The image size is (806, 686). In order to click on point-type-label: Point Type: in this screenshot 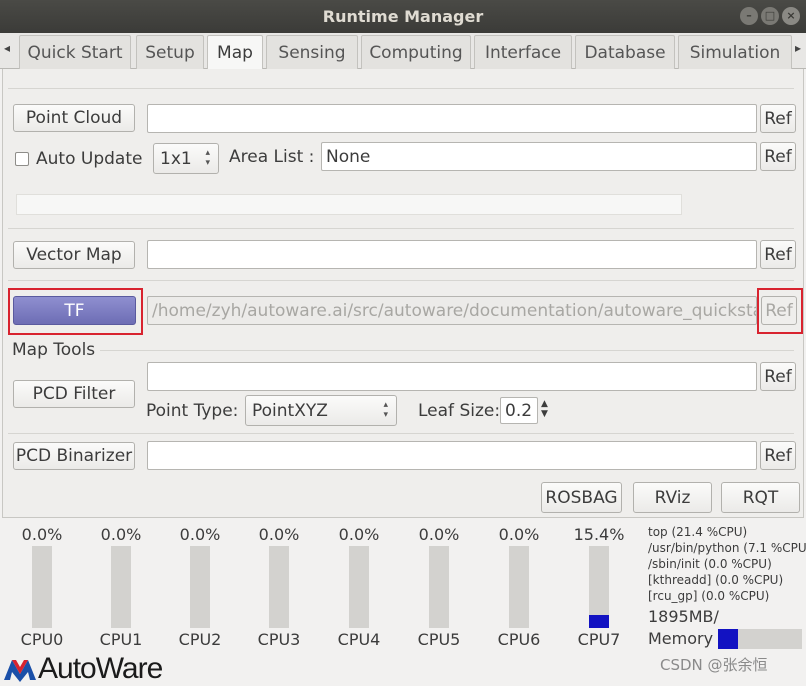, I will do `click(192, 411)`.